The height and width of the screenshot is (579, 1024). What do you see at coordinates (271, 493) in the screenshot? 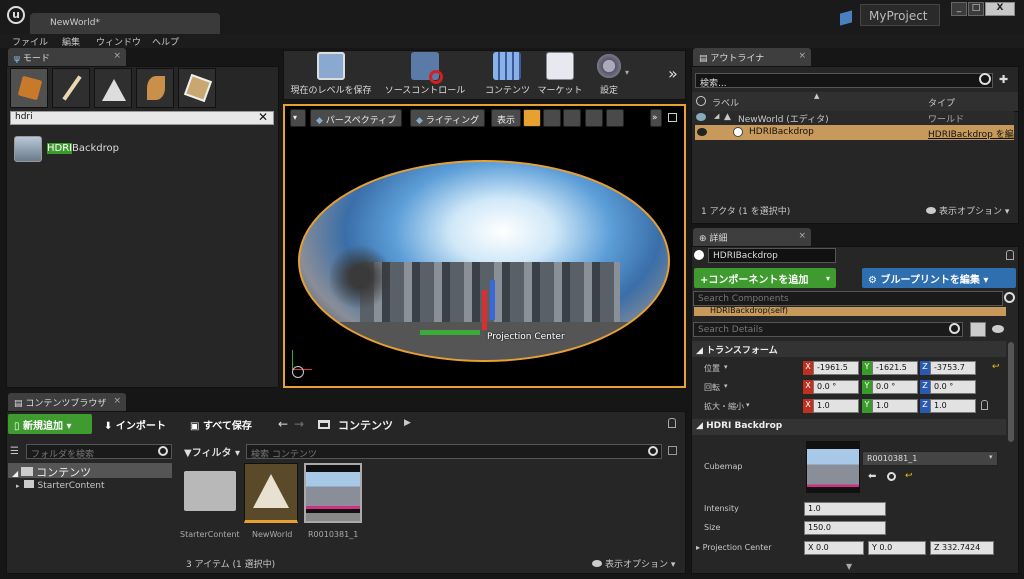
I see `asset-newworld` at bounding box center [271, 493].